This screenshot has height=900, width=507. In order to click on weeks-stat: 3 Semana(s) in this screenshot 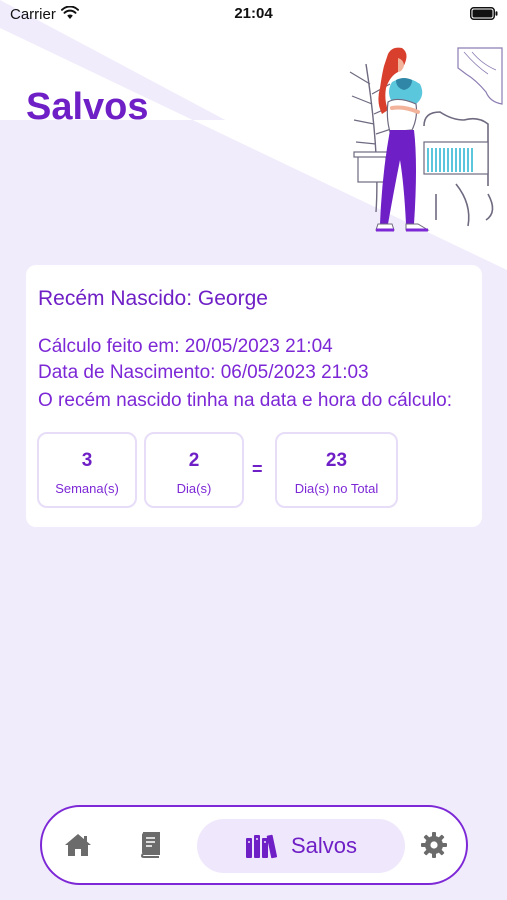, I will do `click(87, 470)`.